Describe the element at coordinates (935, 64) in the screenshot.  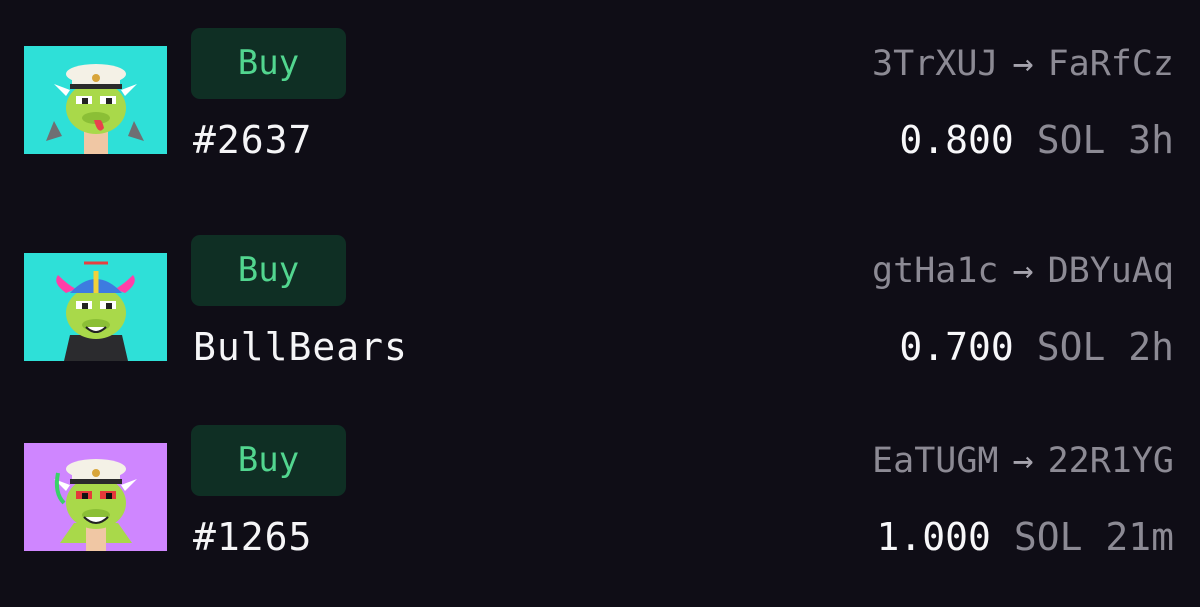
I see `from-address: 3TrXUJ` at that location.